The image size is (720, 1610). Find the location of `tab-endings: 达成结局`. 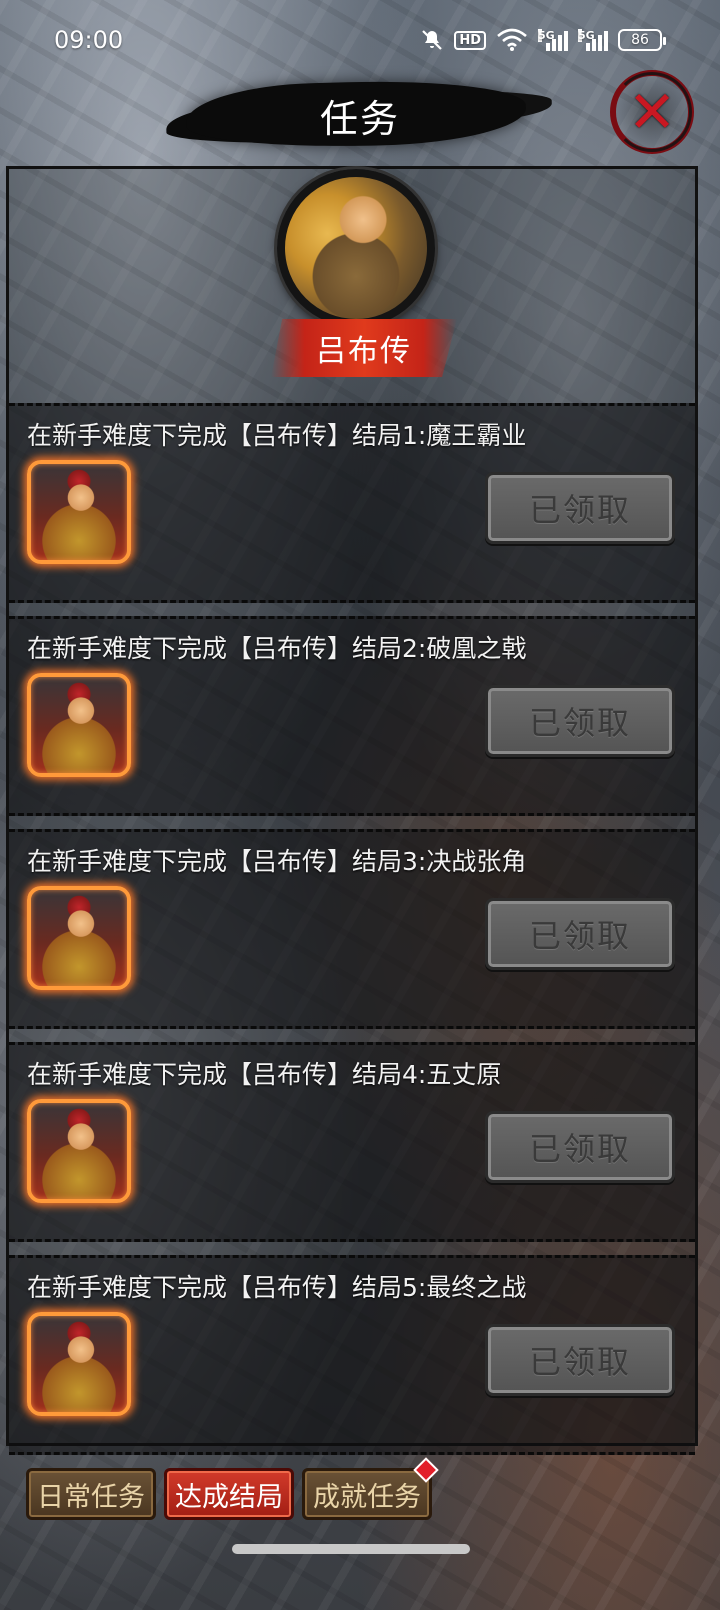

tab-endings: 达成结局 is located at coordinates (229, 1494).